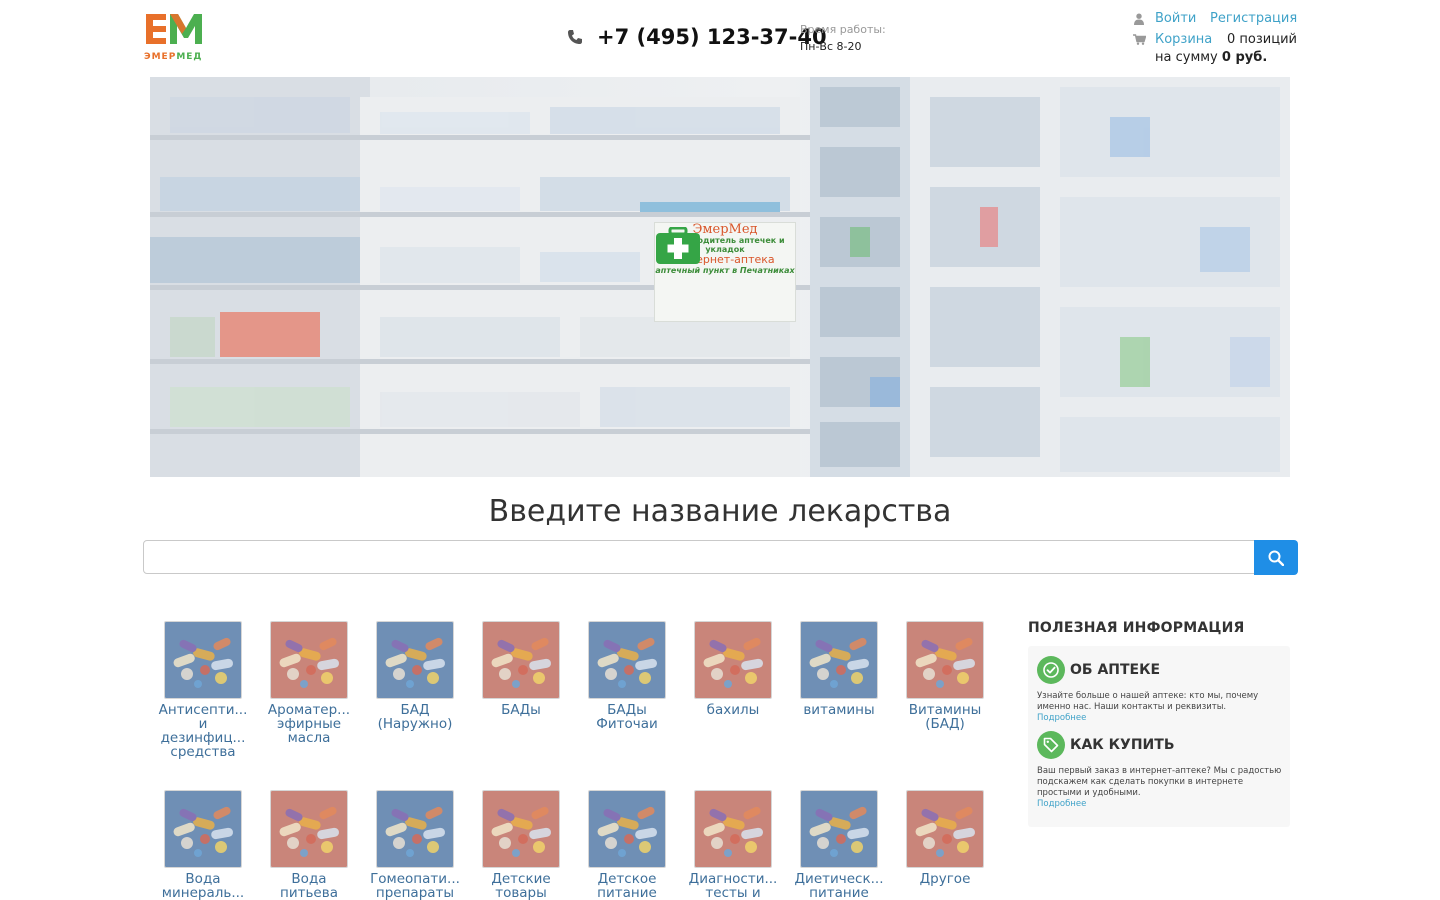  I want to click on category-label: Ароматер... эфирные масла, so click(309, 724).